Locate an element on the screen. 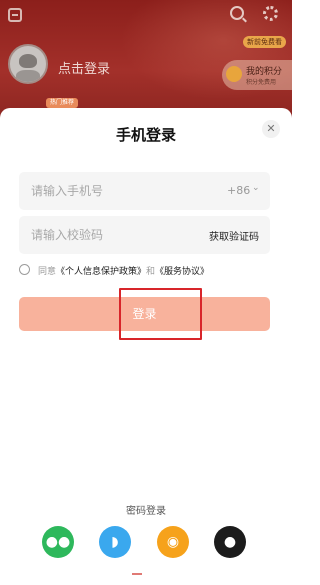 Image resolution: width=320 pixels, height=585 pixels. search-icon is located at coordinates (237, 13).